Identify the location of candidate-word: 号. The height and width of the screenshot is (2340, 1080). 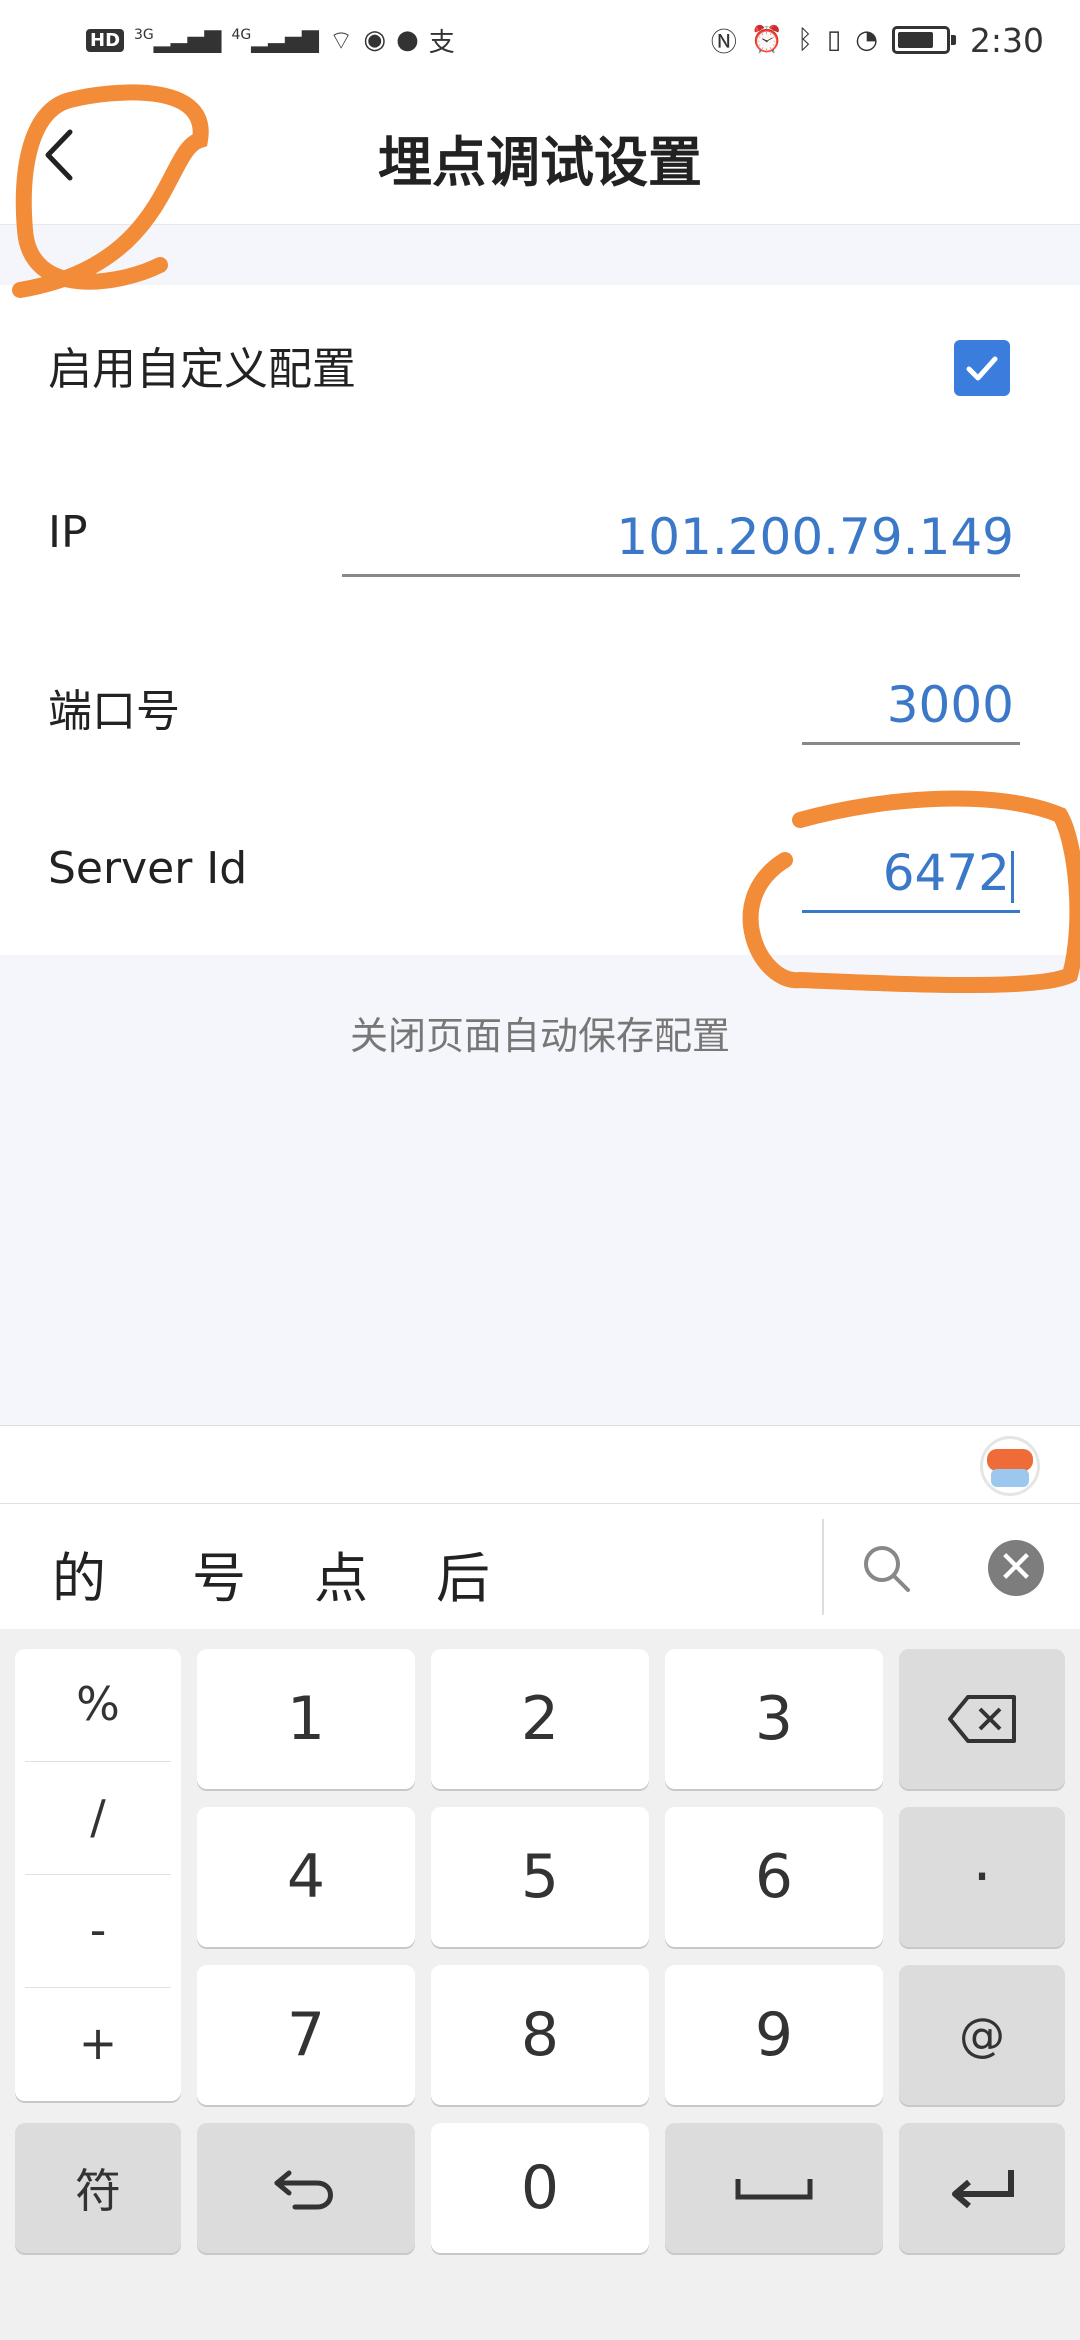
(219, 1573).